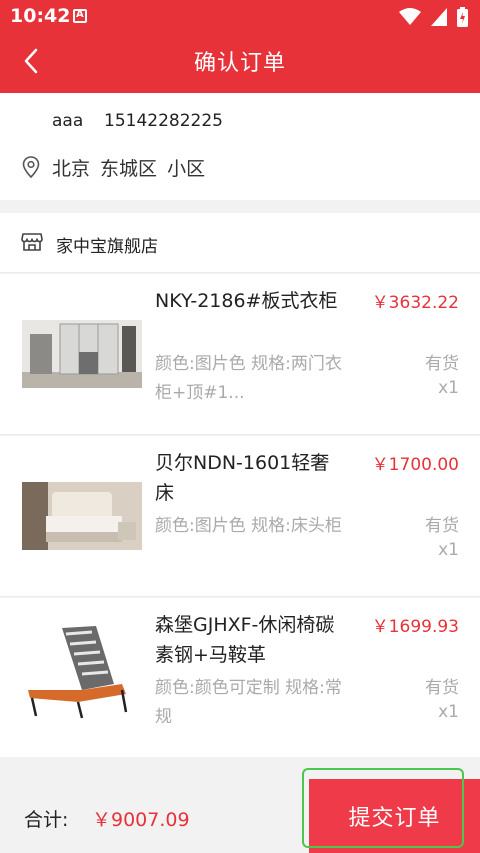 The image size is (480, 853). What do you see at coordinates (40, 16) in the screenshot?
I see `status-time: 10:42` at bounding box center [40, 16].